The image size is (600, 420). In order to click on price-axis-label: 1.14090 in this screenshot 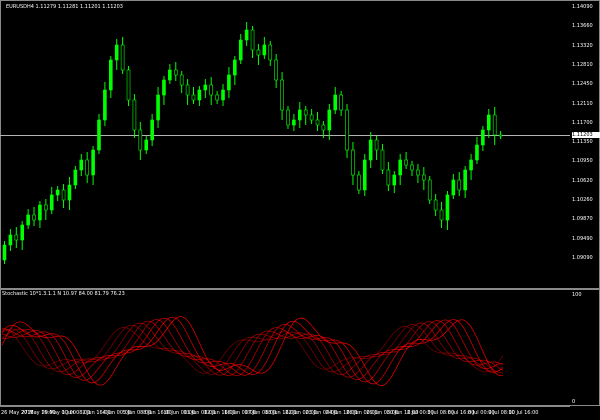, I will do `click(582, 7)`.